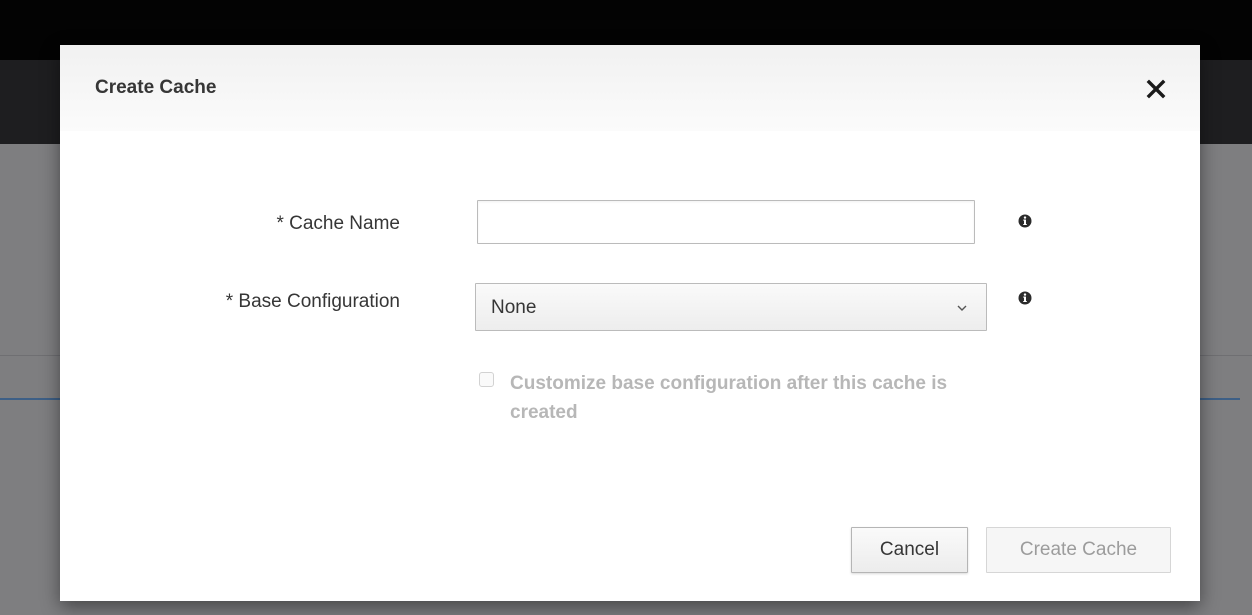  I want to click on create-cache-button: Create Cache, so click(1078, 550).